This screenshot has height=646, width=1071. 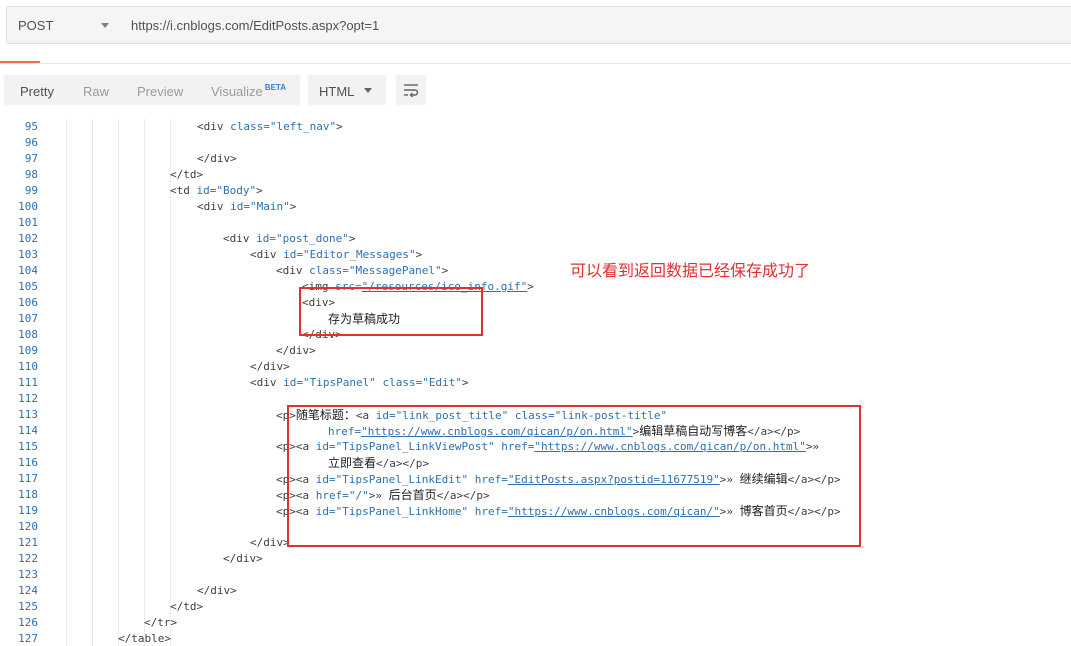 I want to click on code-line: 111 <div id="TipsPanel" class="Edit">, so click(x=535, y=383).